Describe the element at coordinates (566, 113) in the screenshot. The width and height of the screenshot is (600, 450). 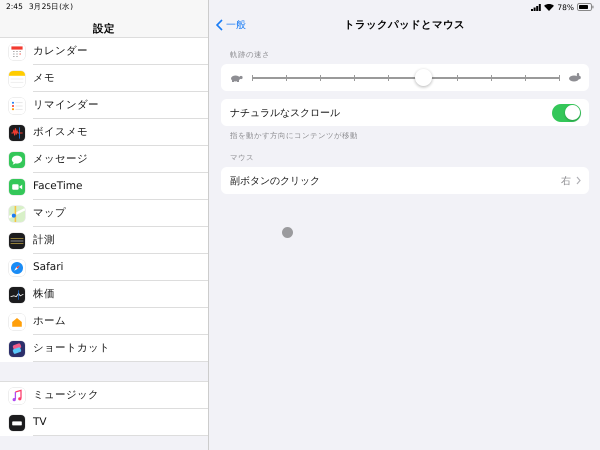
I see `toggle-switch` at that location.